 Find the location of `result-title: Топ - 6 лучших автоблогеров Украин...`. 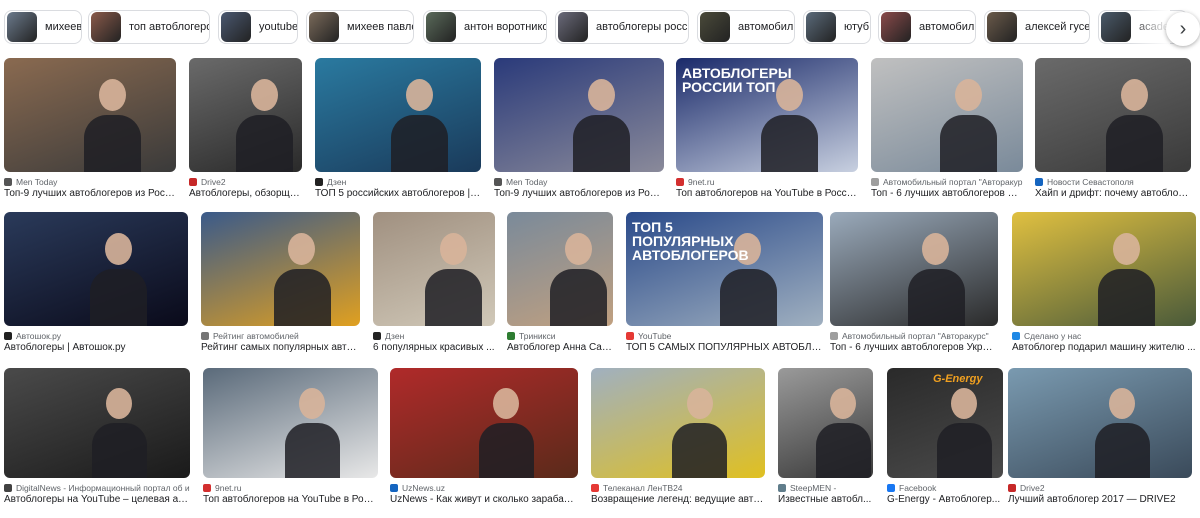

result-title: Топ - 6 лучших автоблогеров Украин... is located at coordinates (914, 347).